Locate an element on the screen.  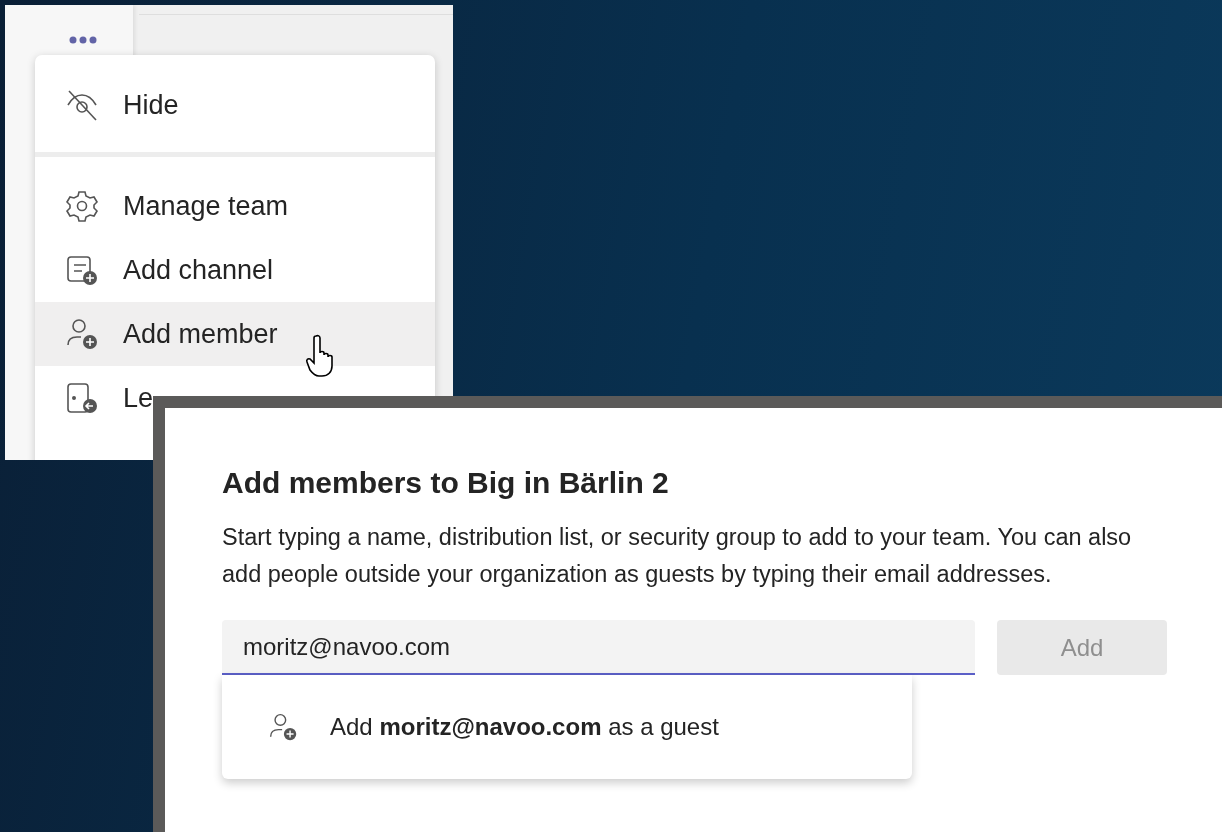
dialog-description: Start typing a name, distribution list, or security group to add to your team. You can also add people outside your organization as guests by typing their email addresses. is located at coordinates (677, 556).